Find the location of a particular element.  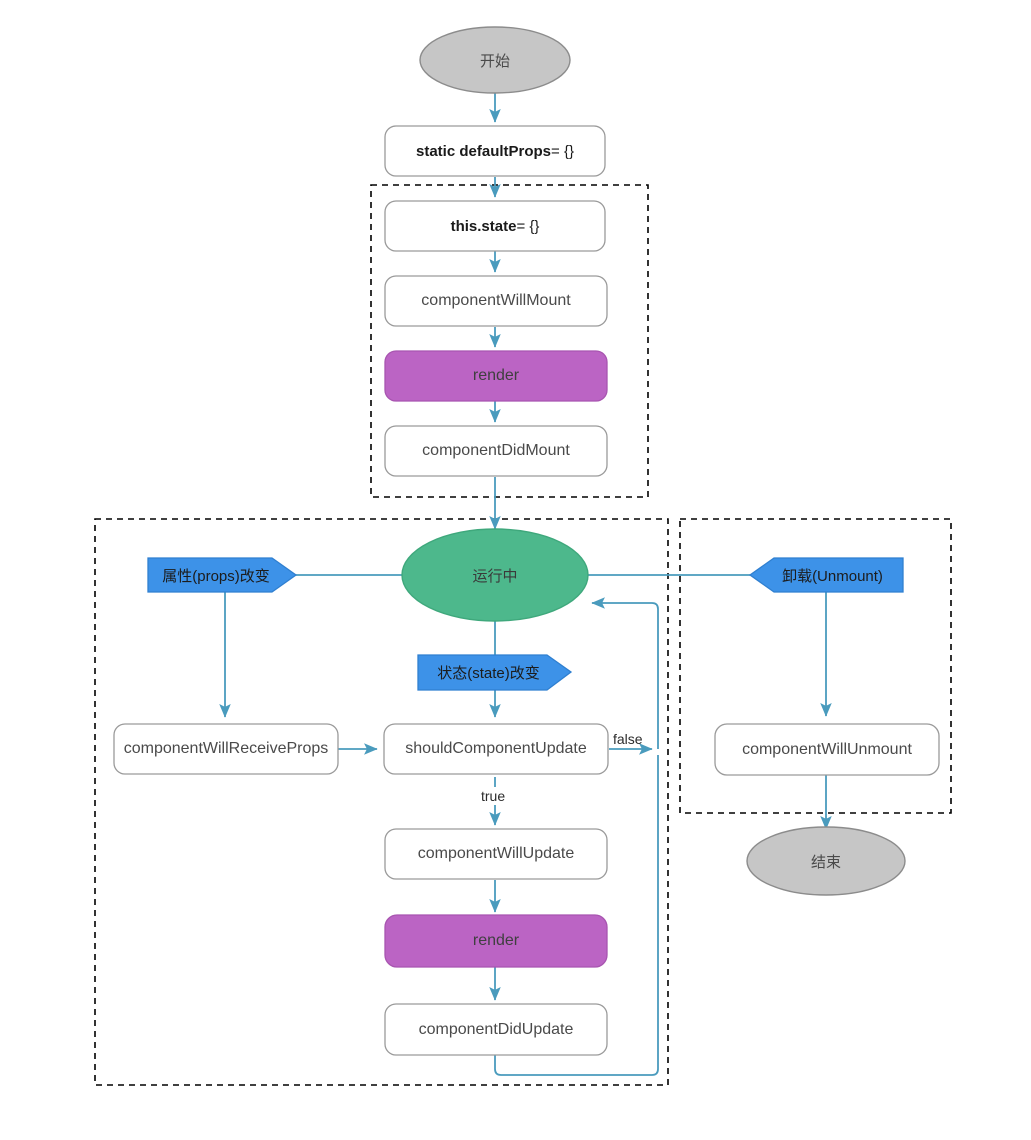

node-componentwillupdate is located at coordinates (496, 854).